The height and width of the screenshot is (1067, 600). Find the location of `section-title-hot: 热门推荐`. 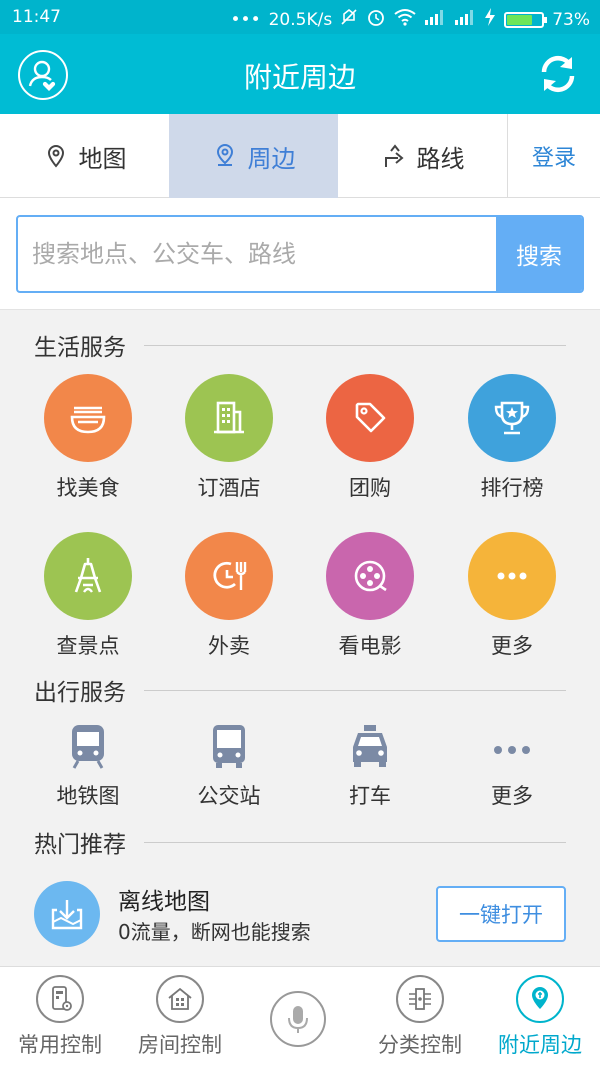

section-title-hot: 热门推荐 is located at coordinates (300, 842).